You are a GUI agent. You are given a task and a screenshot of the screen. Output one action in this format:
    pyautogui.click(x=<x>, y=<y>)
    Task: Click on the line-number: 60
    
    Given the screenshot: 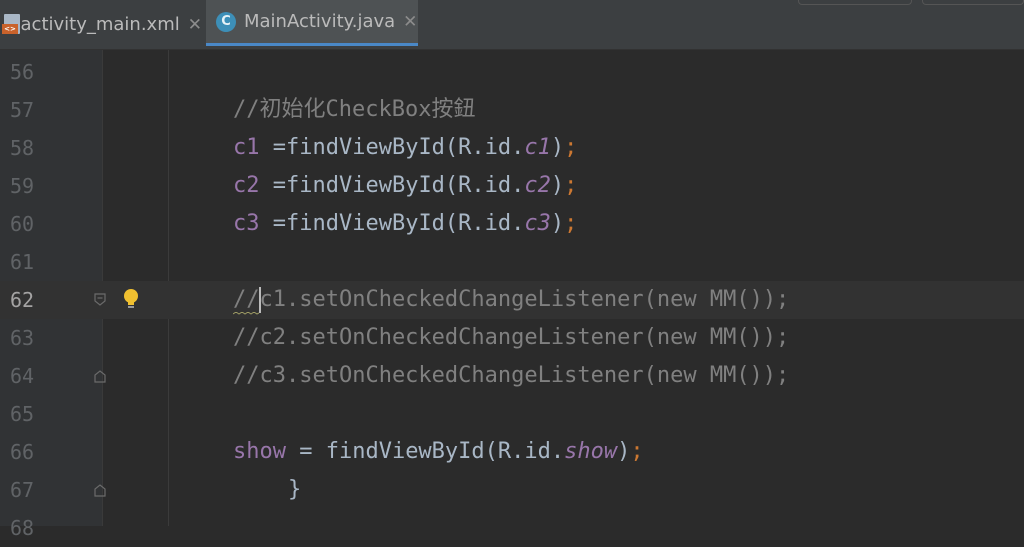 What is the action you would take?
    pyautogui.click(x=22, y=224)
    